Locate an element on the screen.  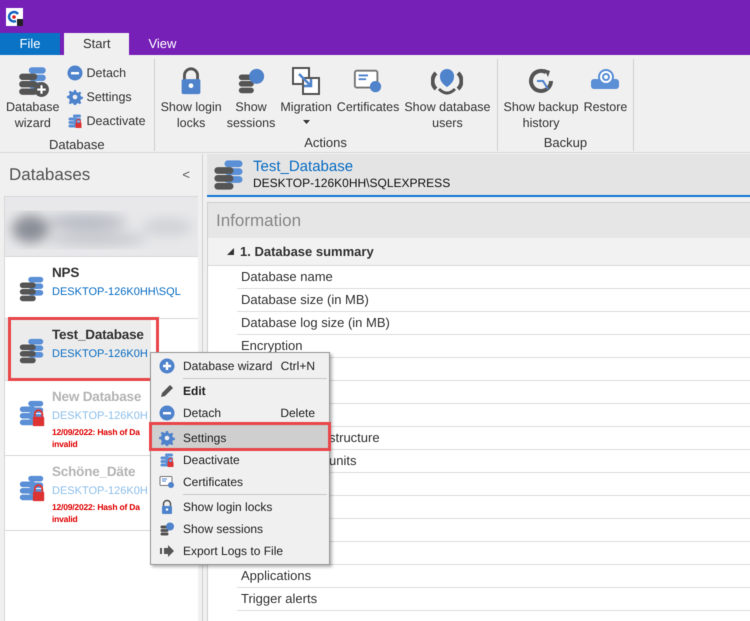
property-label: structure is located at coordinates (354, 438).